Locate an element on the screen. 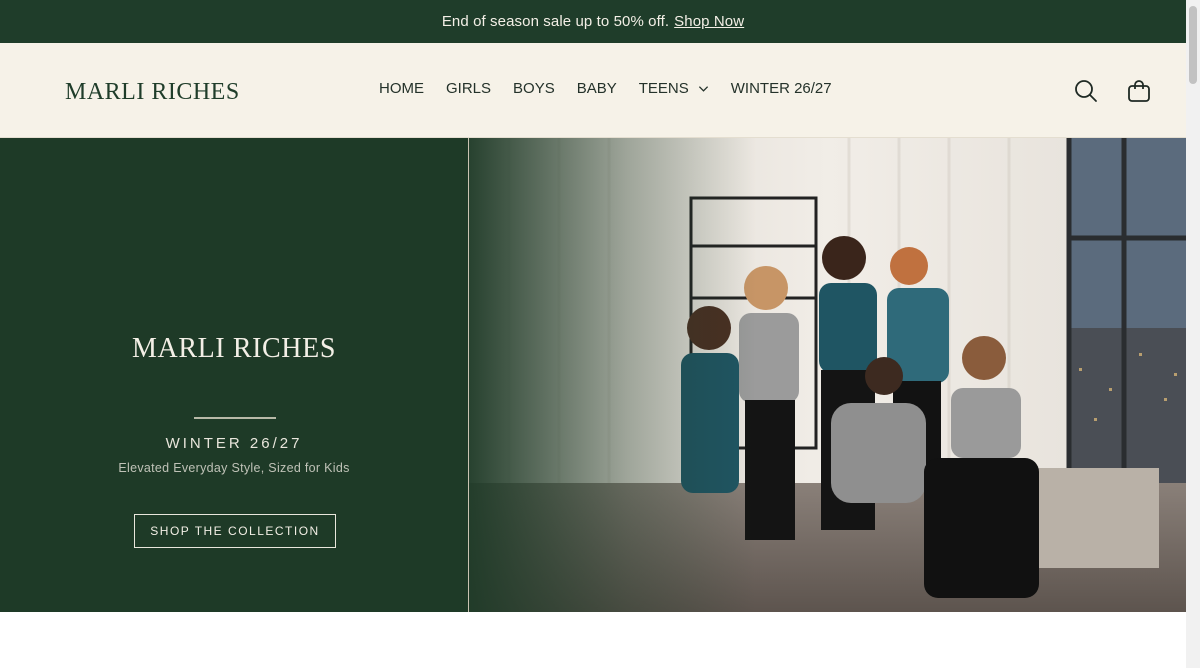 The height and width of the screenshot is (668, 1200). main-nav: HOME GIRLS BOYS BABY TEENS WINTER 26/27 is located at coordinates (605, 88).